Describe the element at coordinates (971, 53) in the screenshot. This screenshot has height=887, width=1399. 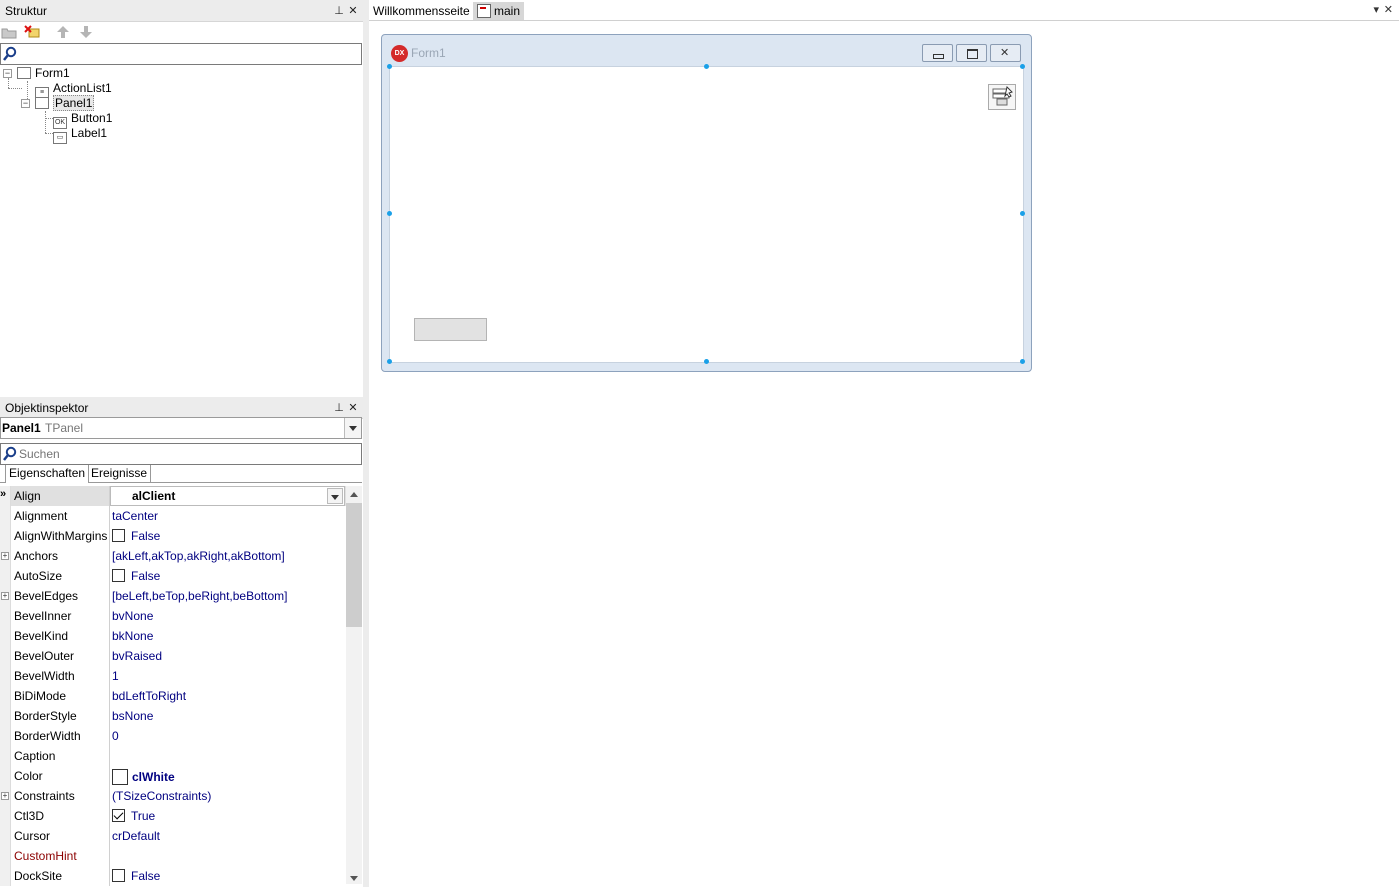
I see `maximize-icon` at that location.